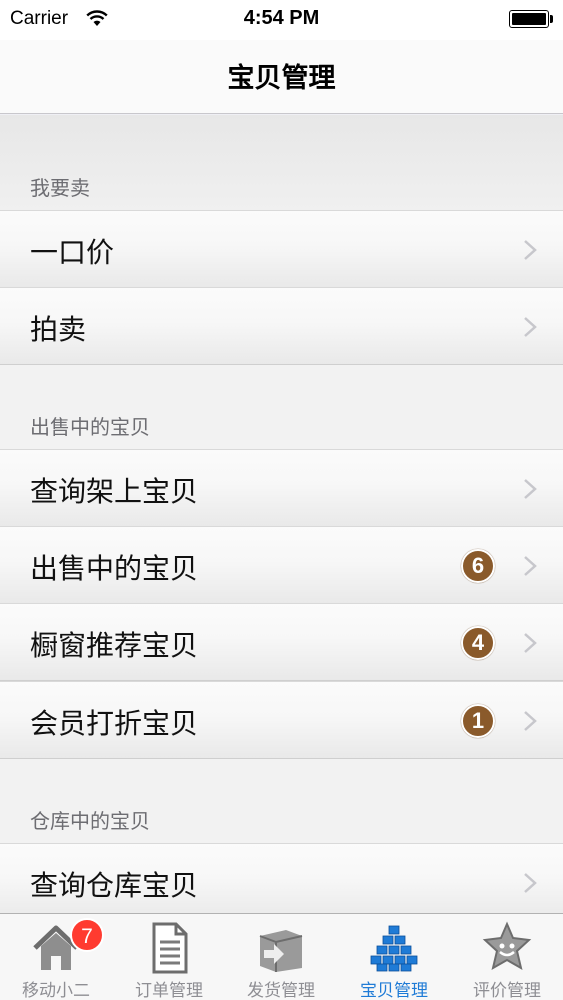  What do you see at coordinates (90, 821) in the screenshot?
I see `section-header-warehouse: 仓库中的宝贝` at bounding box center [90, 821].